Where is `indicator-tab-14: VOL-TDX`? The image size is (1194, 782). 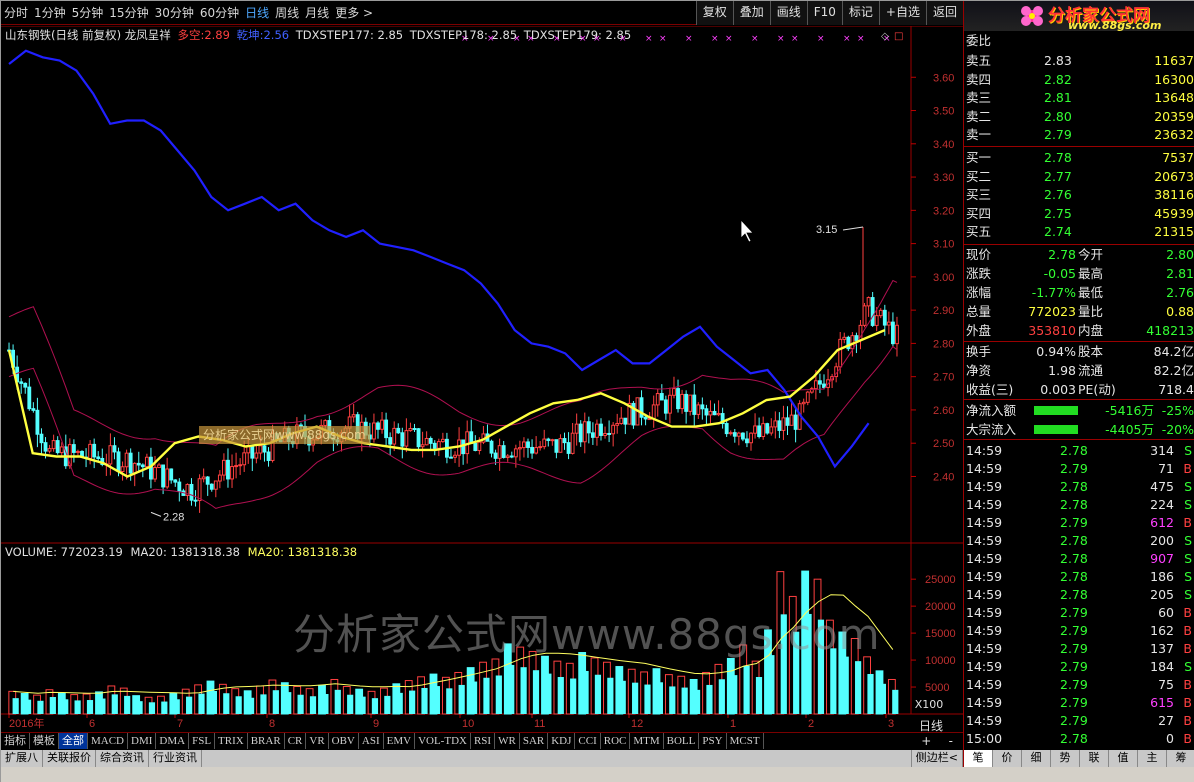
indicator-tab-14: VOL-TDX is located at coordinates (443, 741).